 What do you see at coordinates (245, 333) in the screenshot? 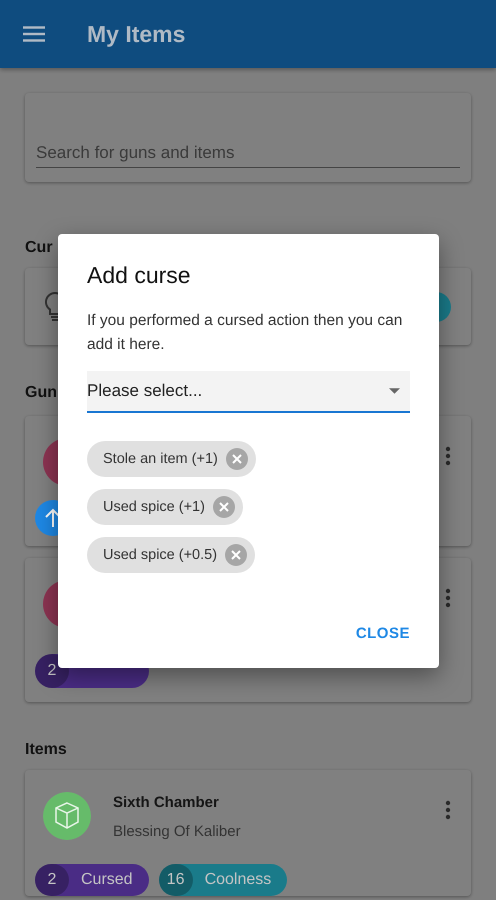
I see `dialog-text: If you performed a cursed action then you can add it here.` at bounding box center [245, 333].